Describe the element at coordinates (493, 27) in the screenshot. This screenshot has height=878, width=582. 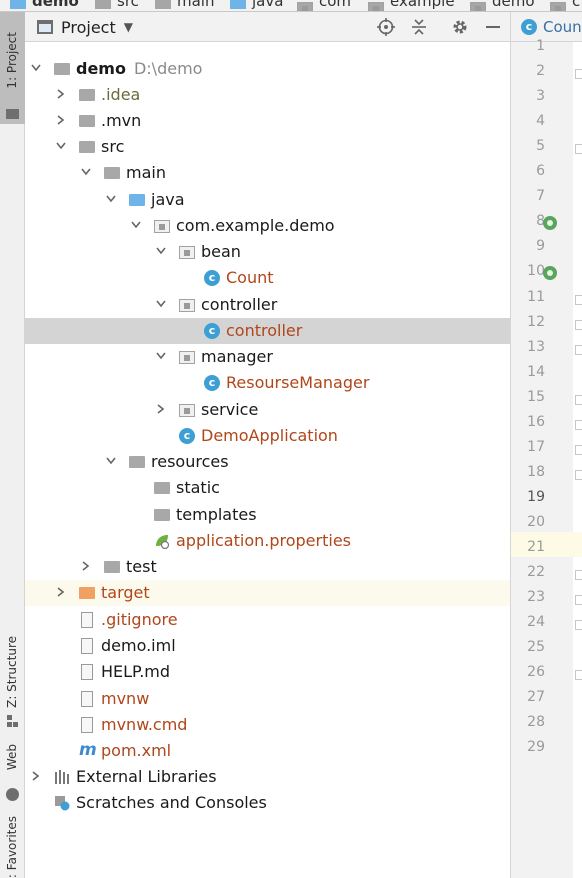
I see `hide-panel-button` at that location.